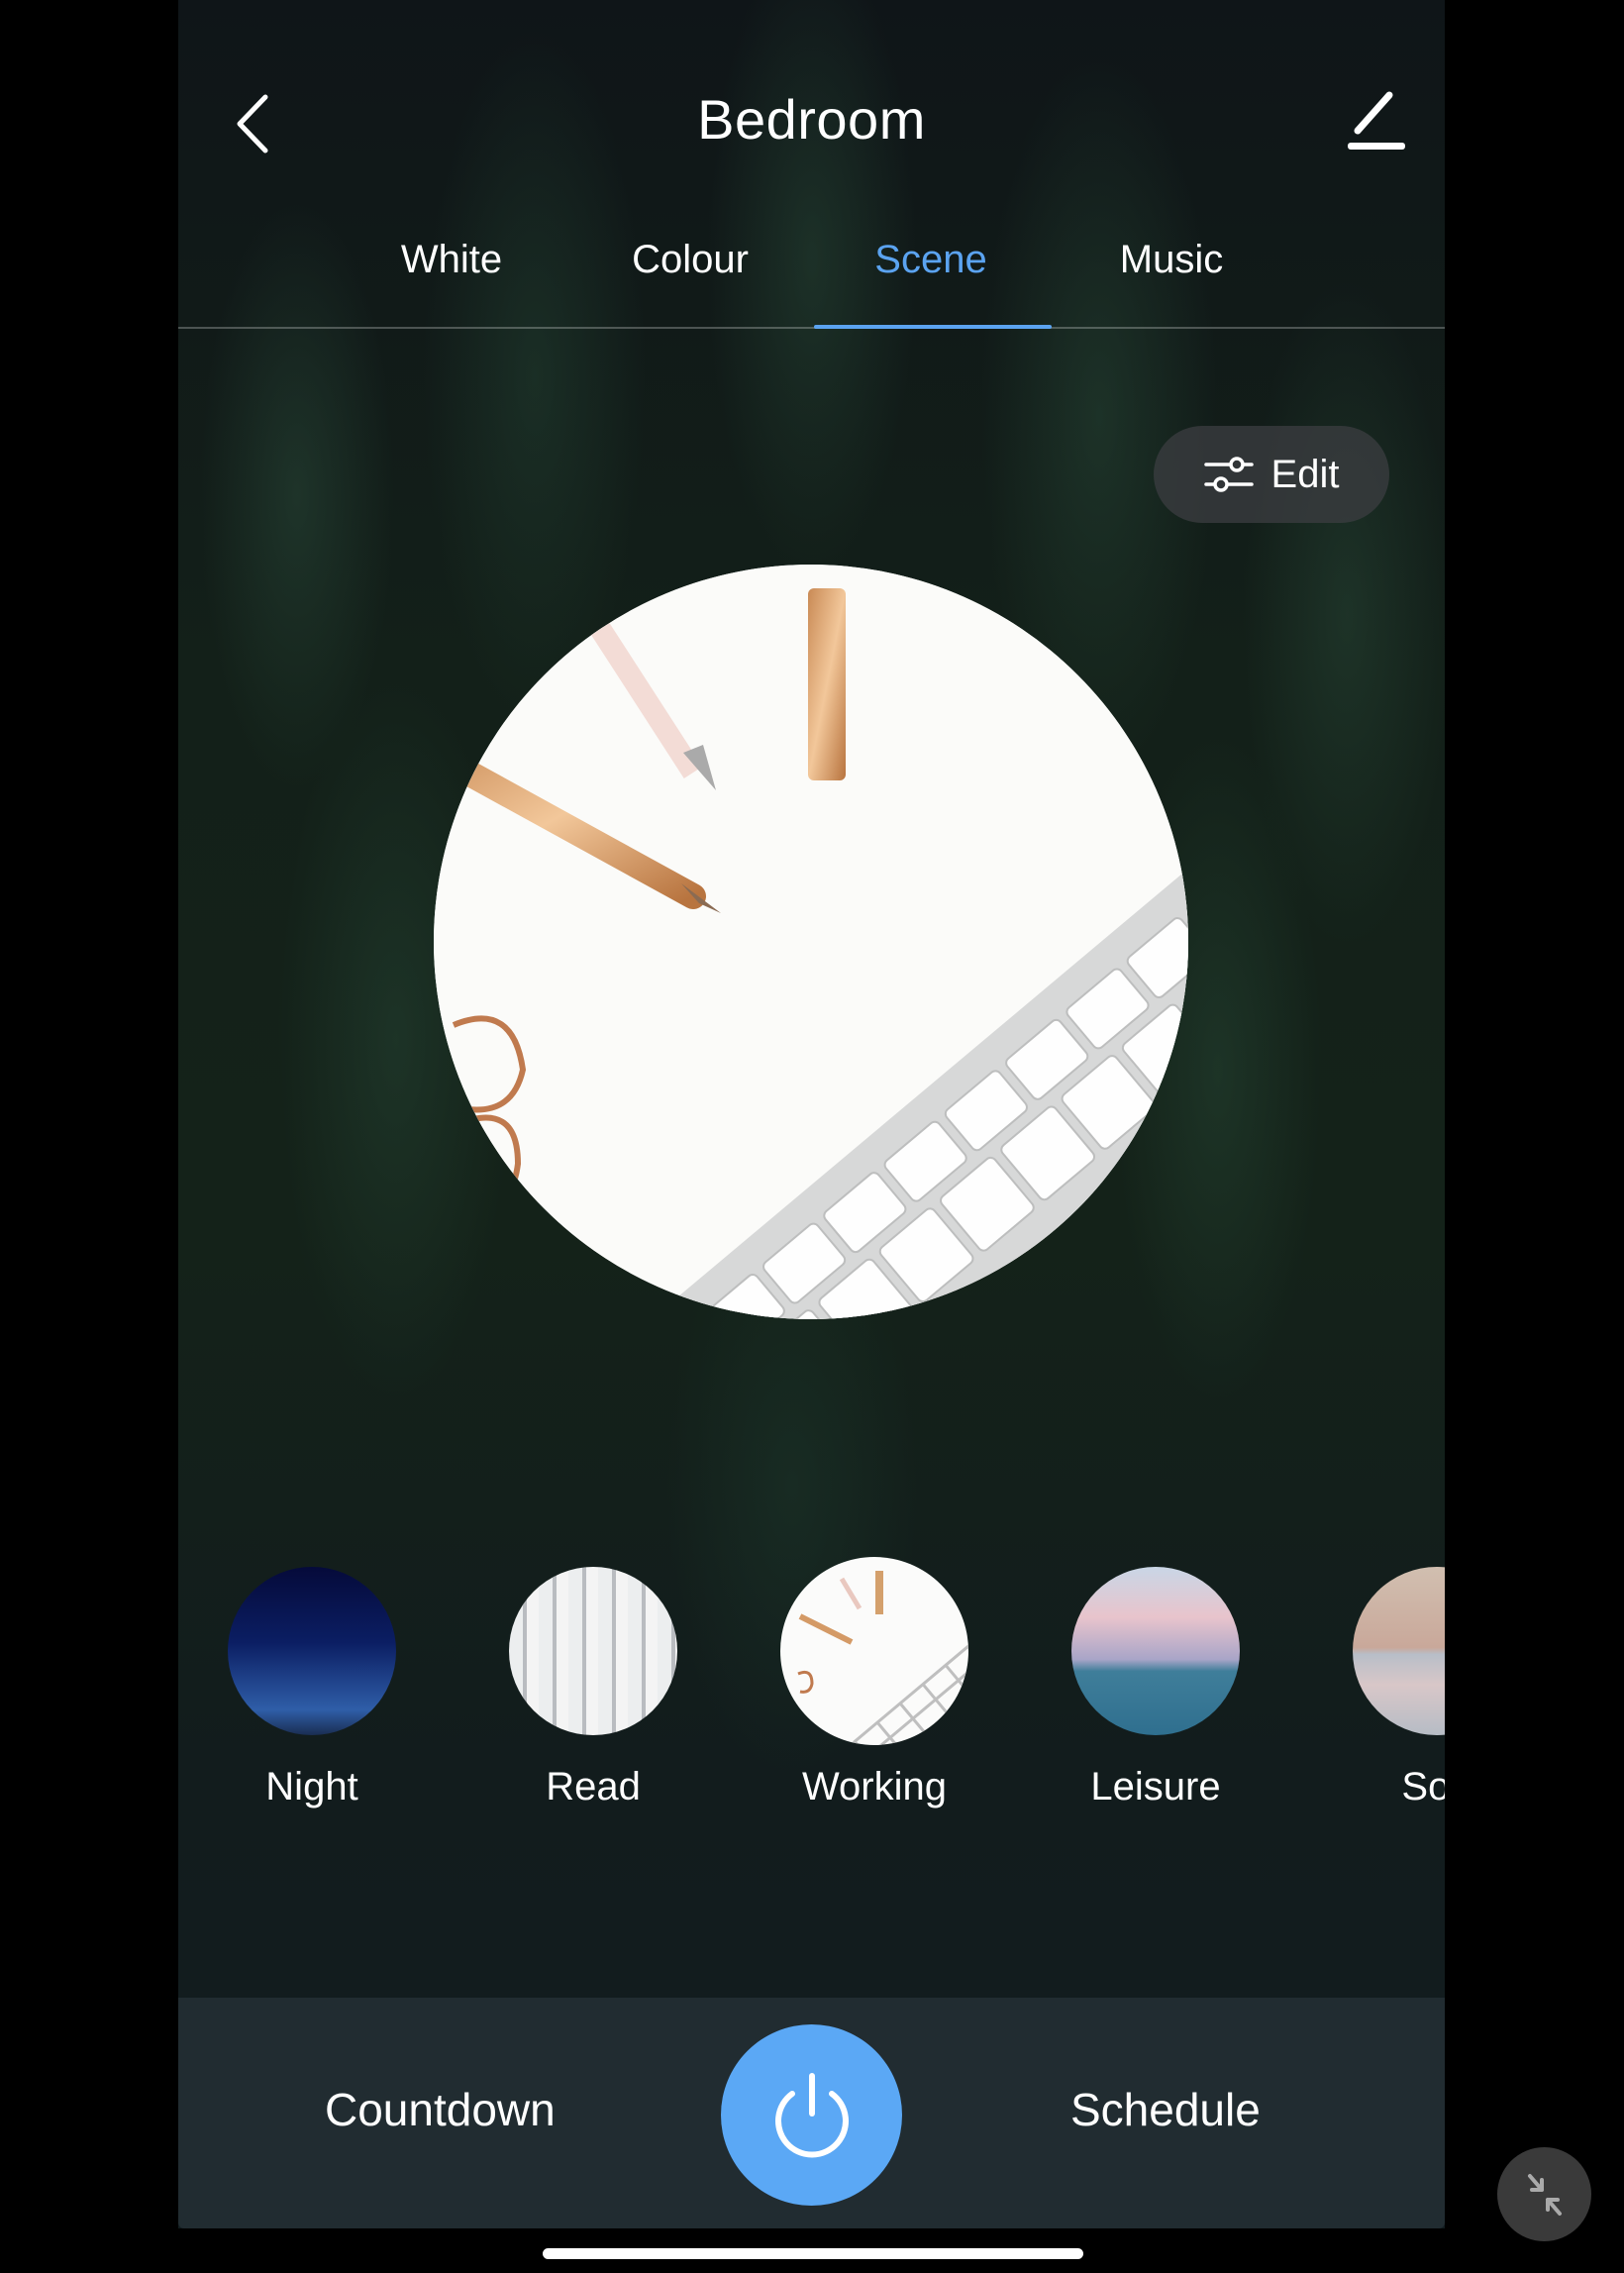 This screenshot has width=1624, height=2273. Describe the element at coordinates (311, 1786) in the screenshot. I see `scene-name: Night` at that location.